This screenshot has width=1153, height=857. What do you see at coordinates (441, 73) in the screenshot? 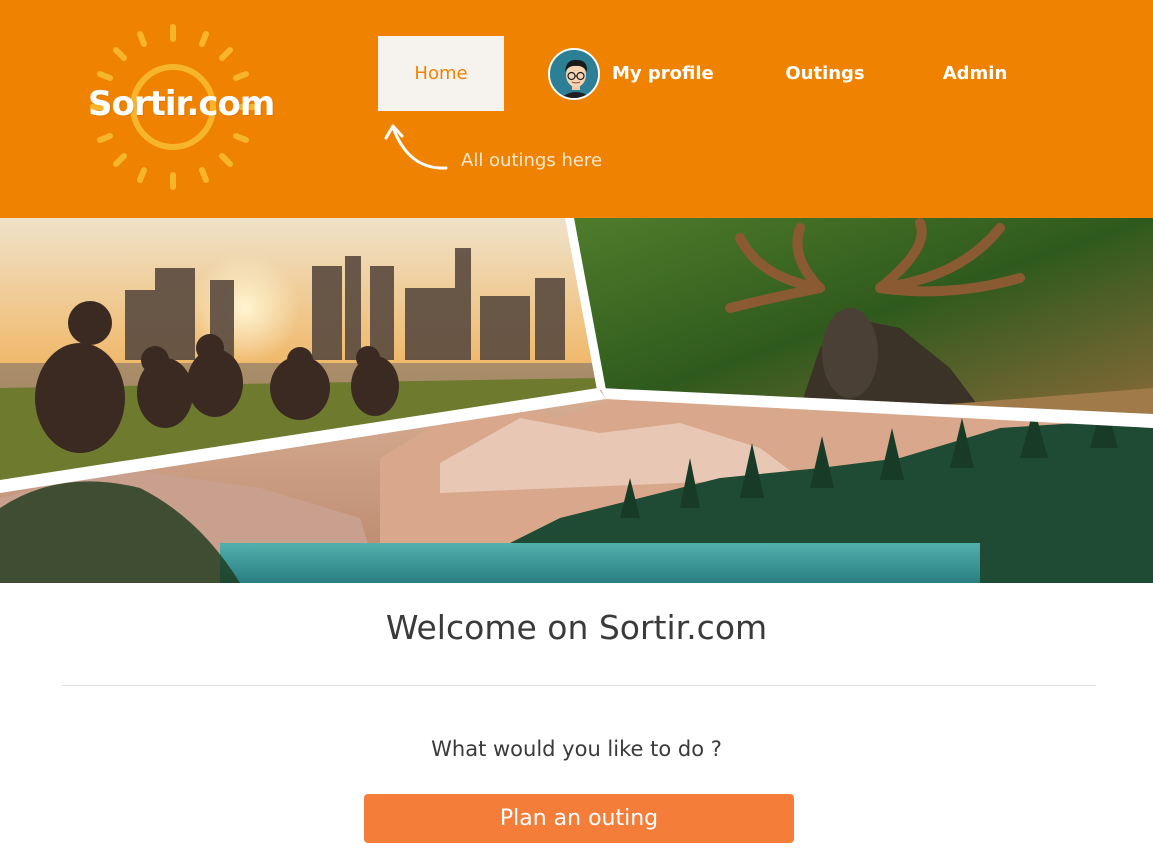
I see `nav-home: Home` at bounding box center [441, 73].